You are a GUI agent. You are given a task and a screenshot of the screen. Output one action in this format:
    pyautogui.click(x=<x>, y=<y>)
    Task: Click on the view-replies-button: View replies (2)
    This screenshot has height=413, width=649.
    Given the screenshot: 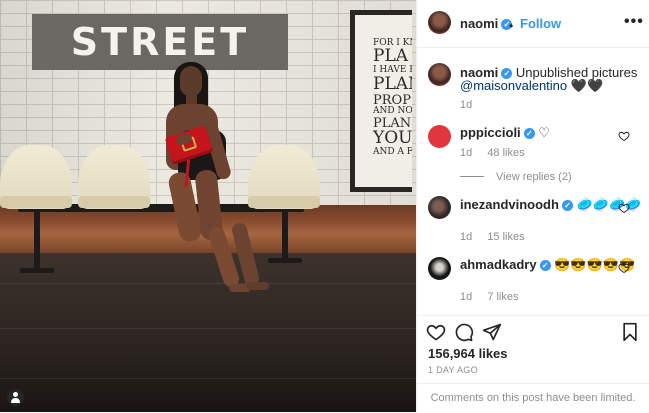 What is the action you would take?
    pyautogui.click(x=516, y=177)
    